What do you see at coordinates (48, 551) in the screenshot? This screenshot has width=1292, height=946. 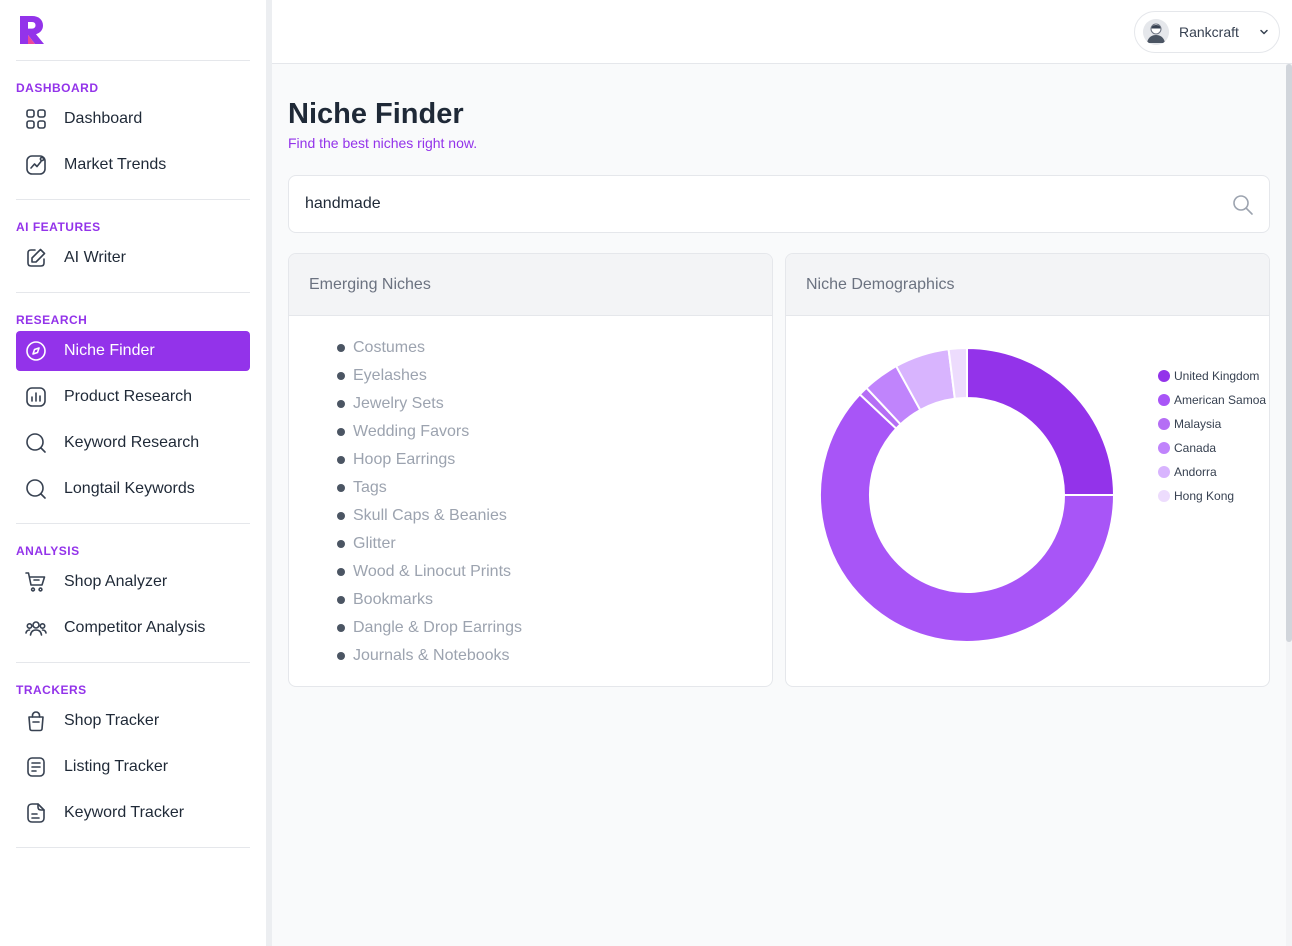 I see `sidebar-section-title: ANALYSIS` at bounding box center [48, 551].